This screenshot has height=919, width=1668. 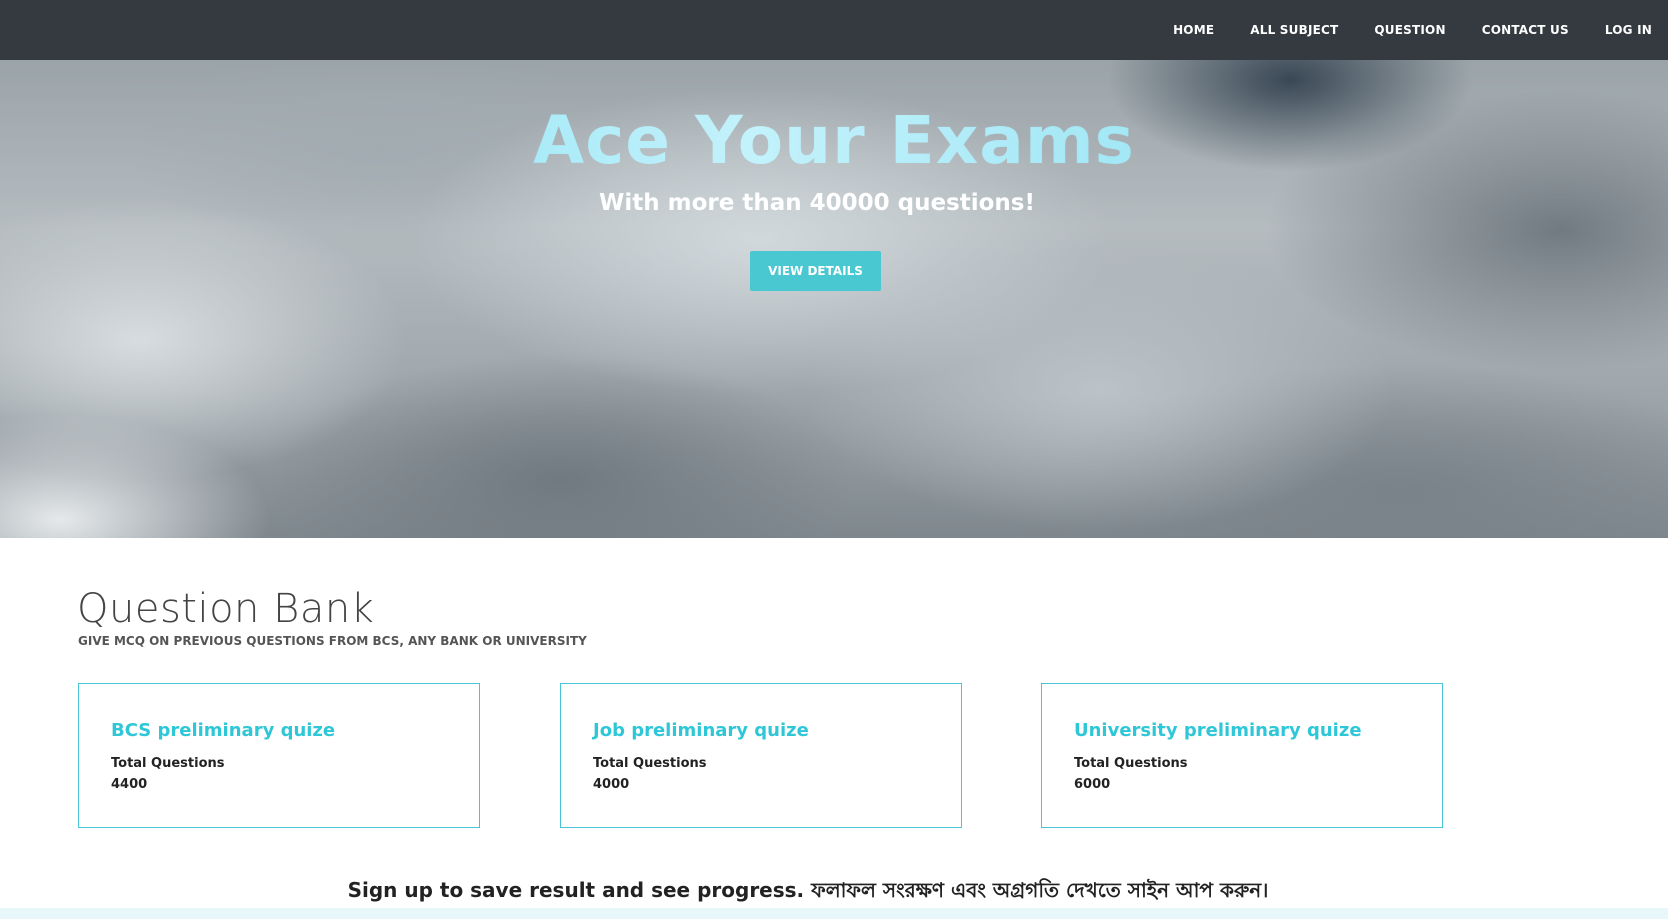 What do you see at coordinates (1409, 30) in the screenshot?
I see `nav-question-link: QUESTION` at bounding box center [1409, 30].